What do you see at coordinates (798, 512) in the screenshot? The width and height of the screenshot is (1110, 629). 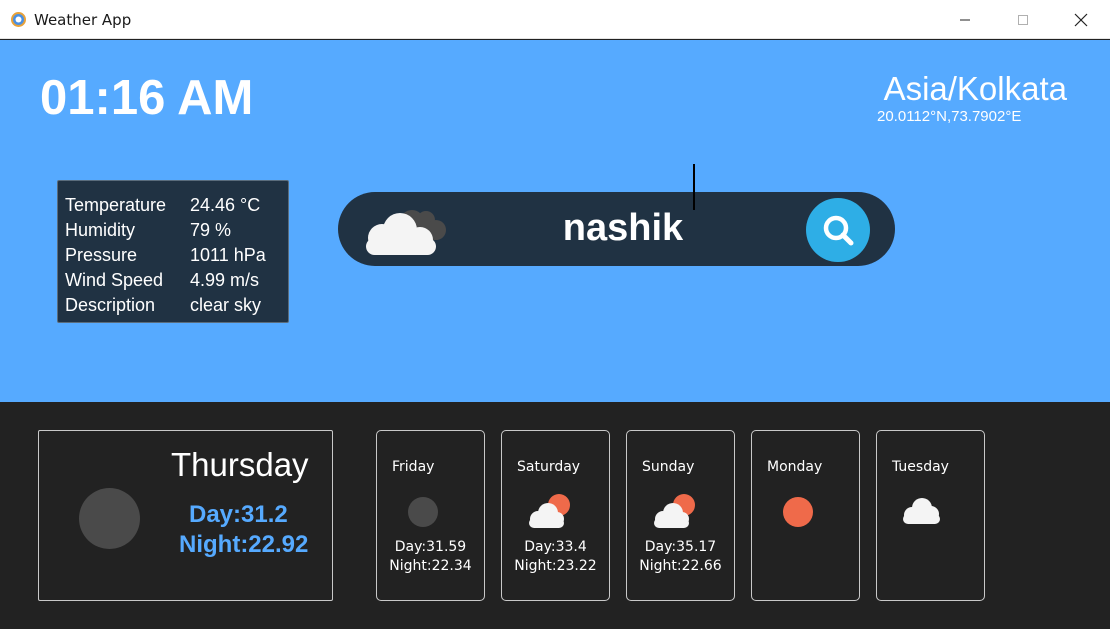 I see `sun-icon` at bounding box center [798, 512].